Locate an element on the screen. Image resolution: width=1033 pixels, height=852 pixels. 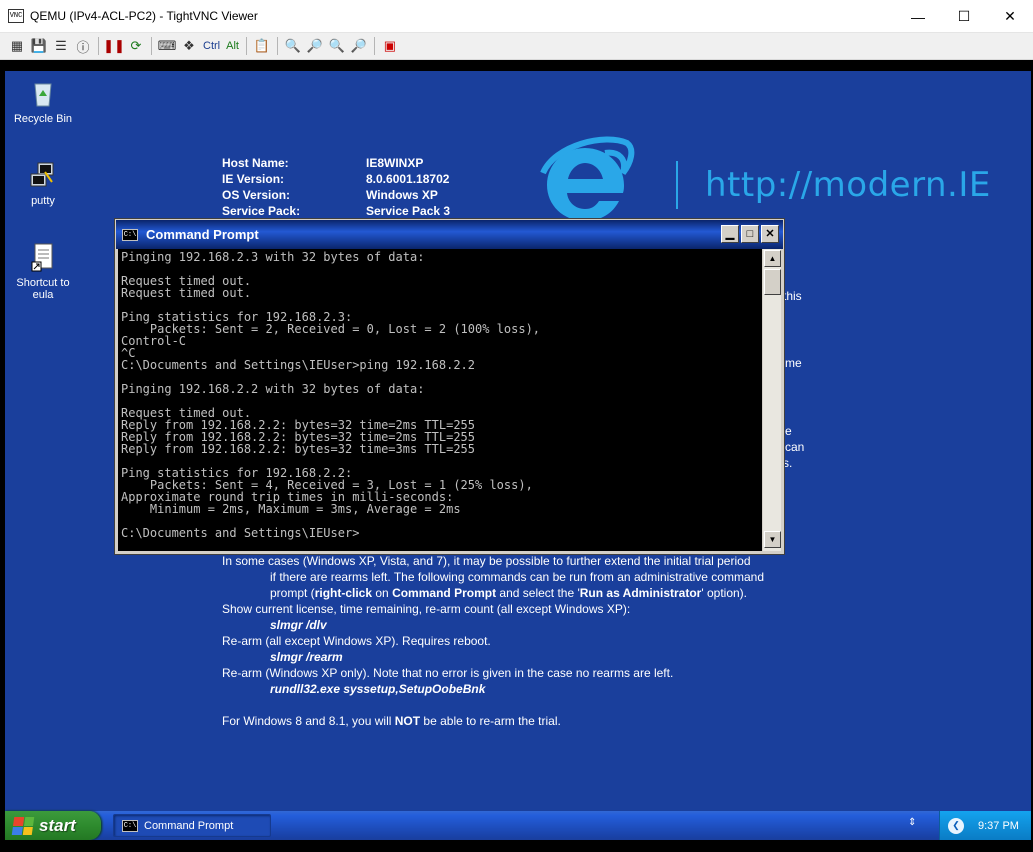
putty-icon is located at coordinates (43, 175).